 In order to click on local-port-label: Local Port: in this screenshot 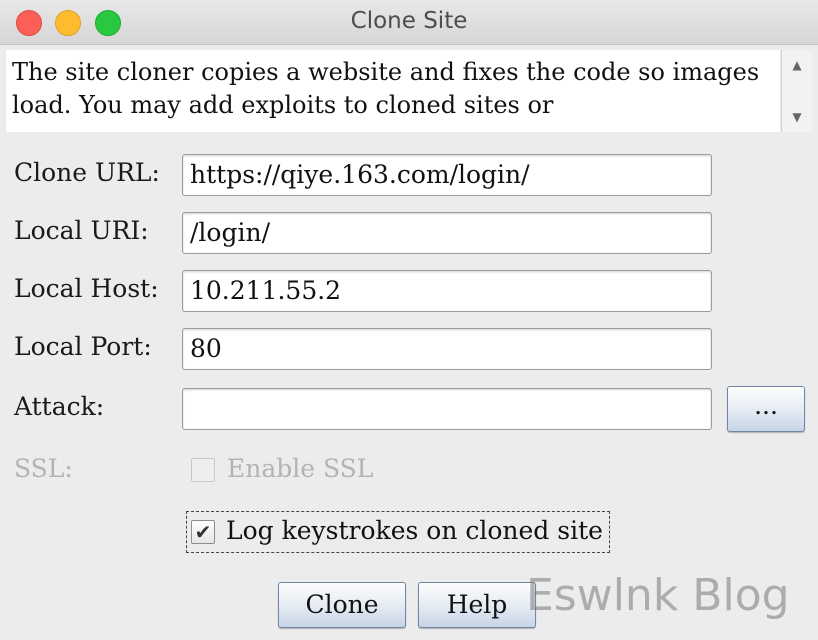, I will do `click(83, 346)`.